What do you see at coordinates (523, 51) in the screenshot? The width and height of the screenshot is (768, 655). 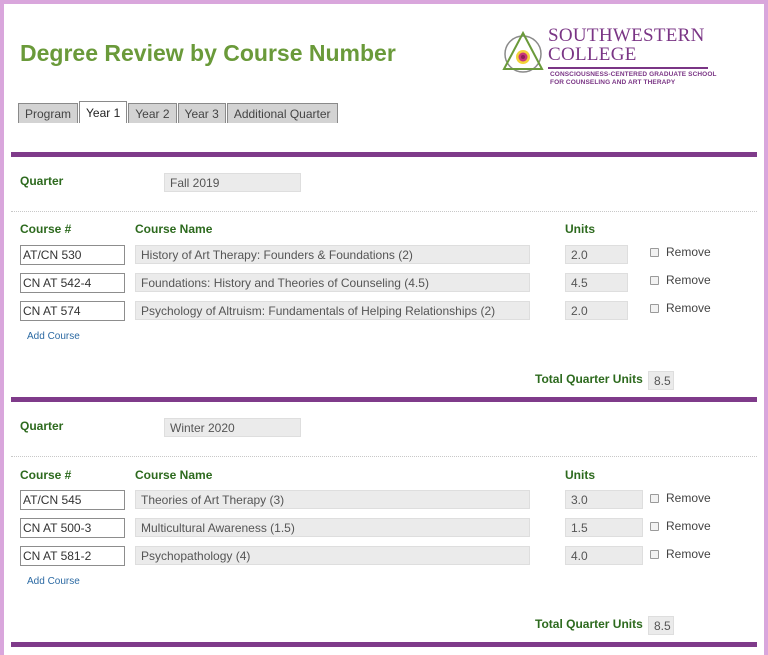 I see `triangle-rose-logo-icon` at bounding box center [523, 51].